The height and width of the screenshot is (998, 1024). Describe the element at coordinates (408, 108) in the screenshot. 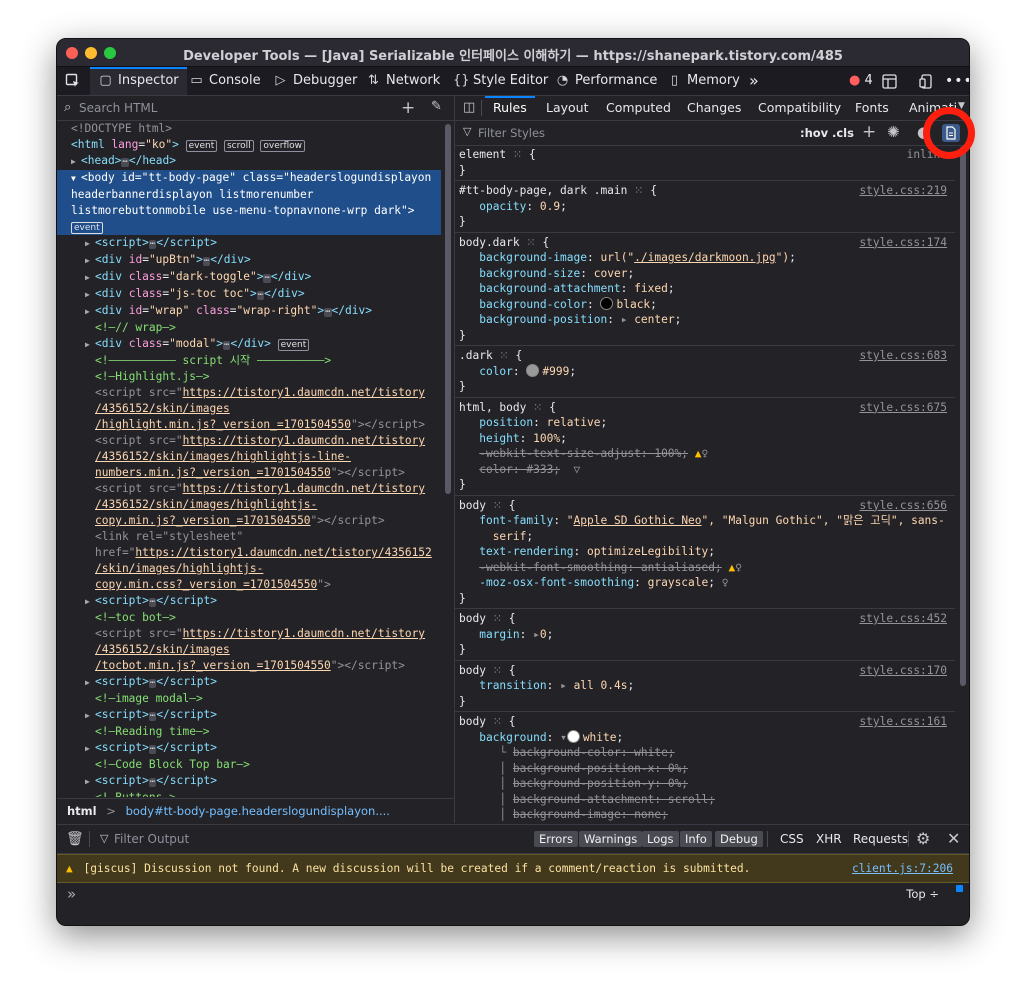

I see `add-node-icon: +` at that location.